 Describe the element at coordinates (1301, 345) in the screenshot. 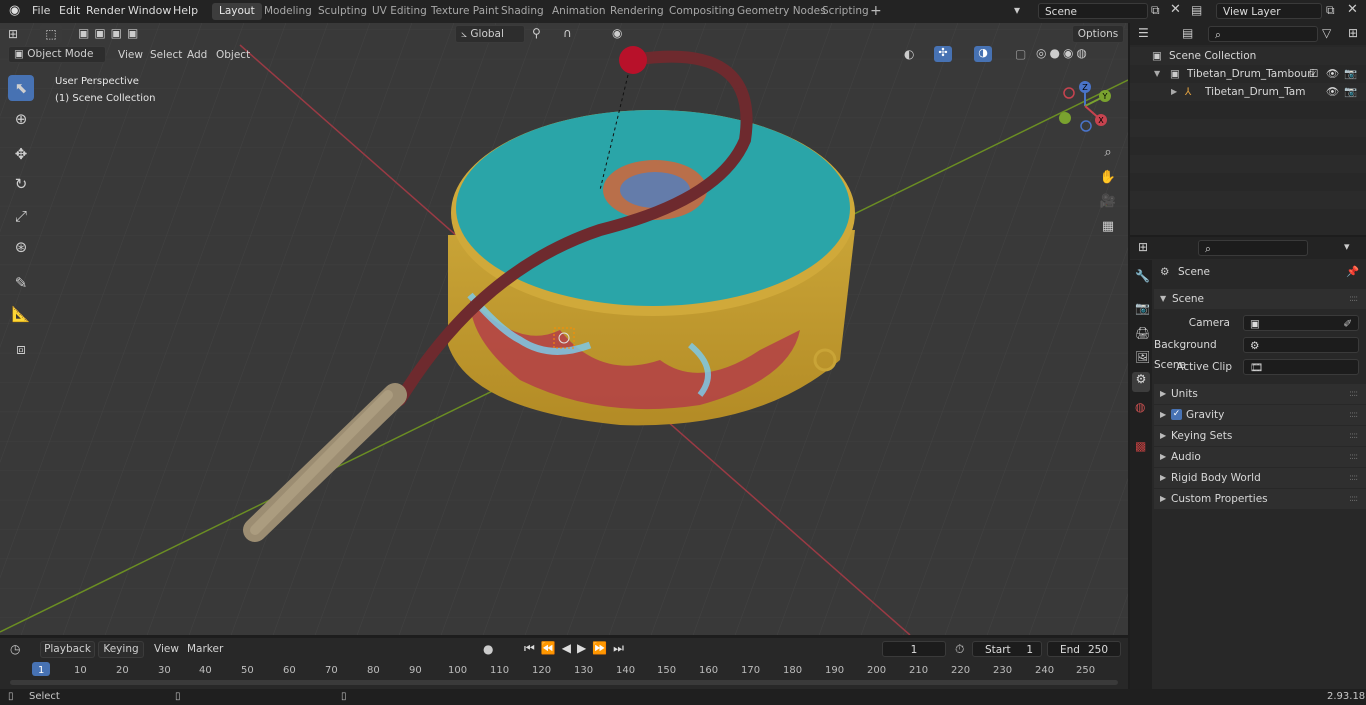

I see `background-scene-field: ⚙` at that location.